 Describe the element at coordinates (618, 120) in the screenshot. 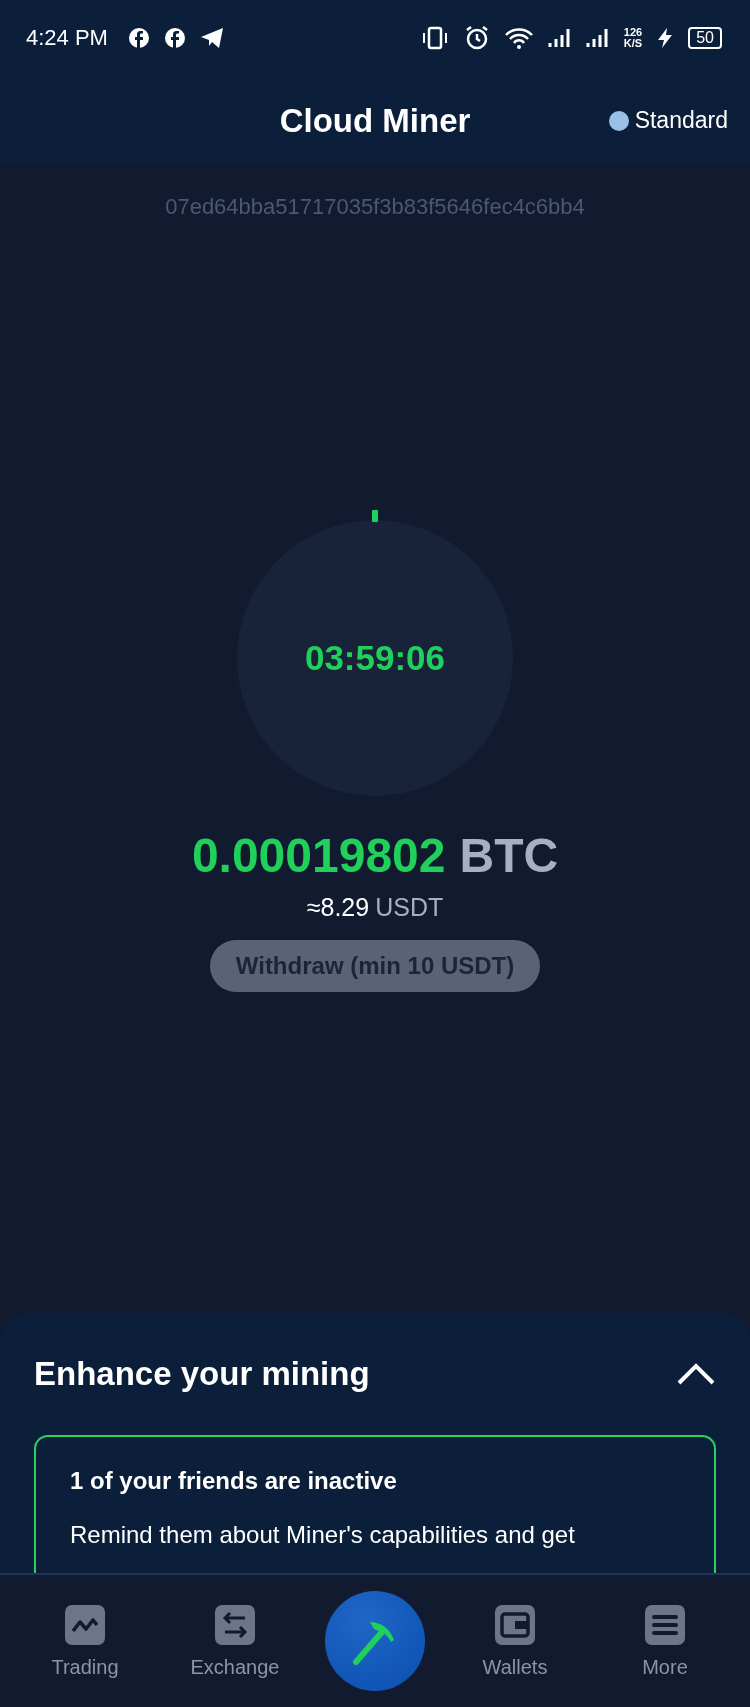

I see `plan-dot` at that location.